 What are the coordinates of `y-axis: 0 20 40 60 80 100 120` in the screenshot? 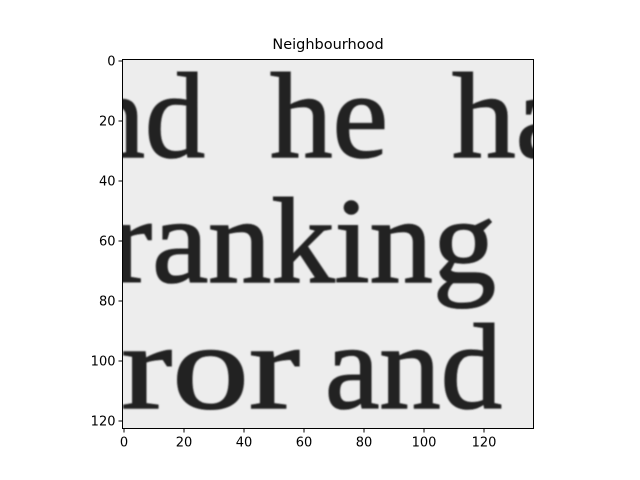 It's located at (107, 242).